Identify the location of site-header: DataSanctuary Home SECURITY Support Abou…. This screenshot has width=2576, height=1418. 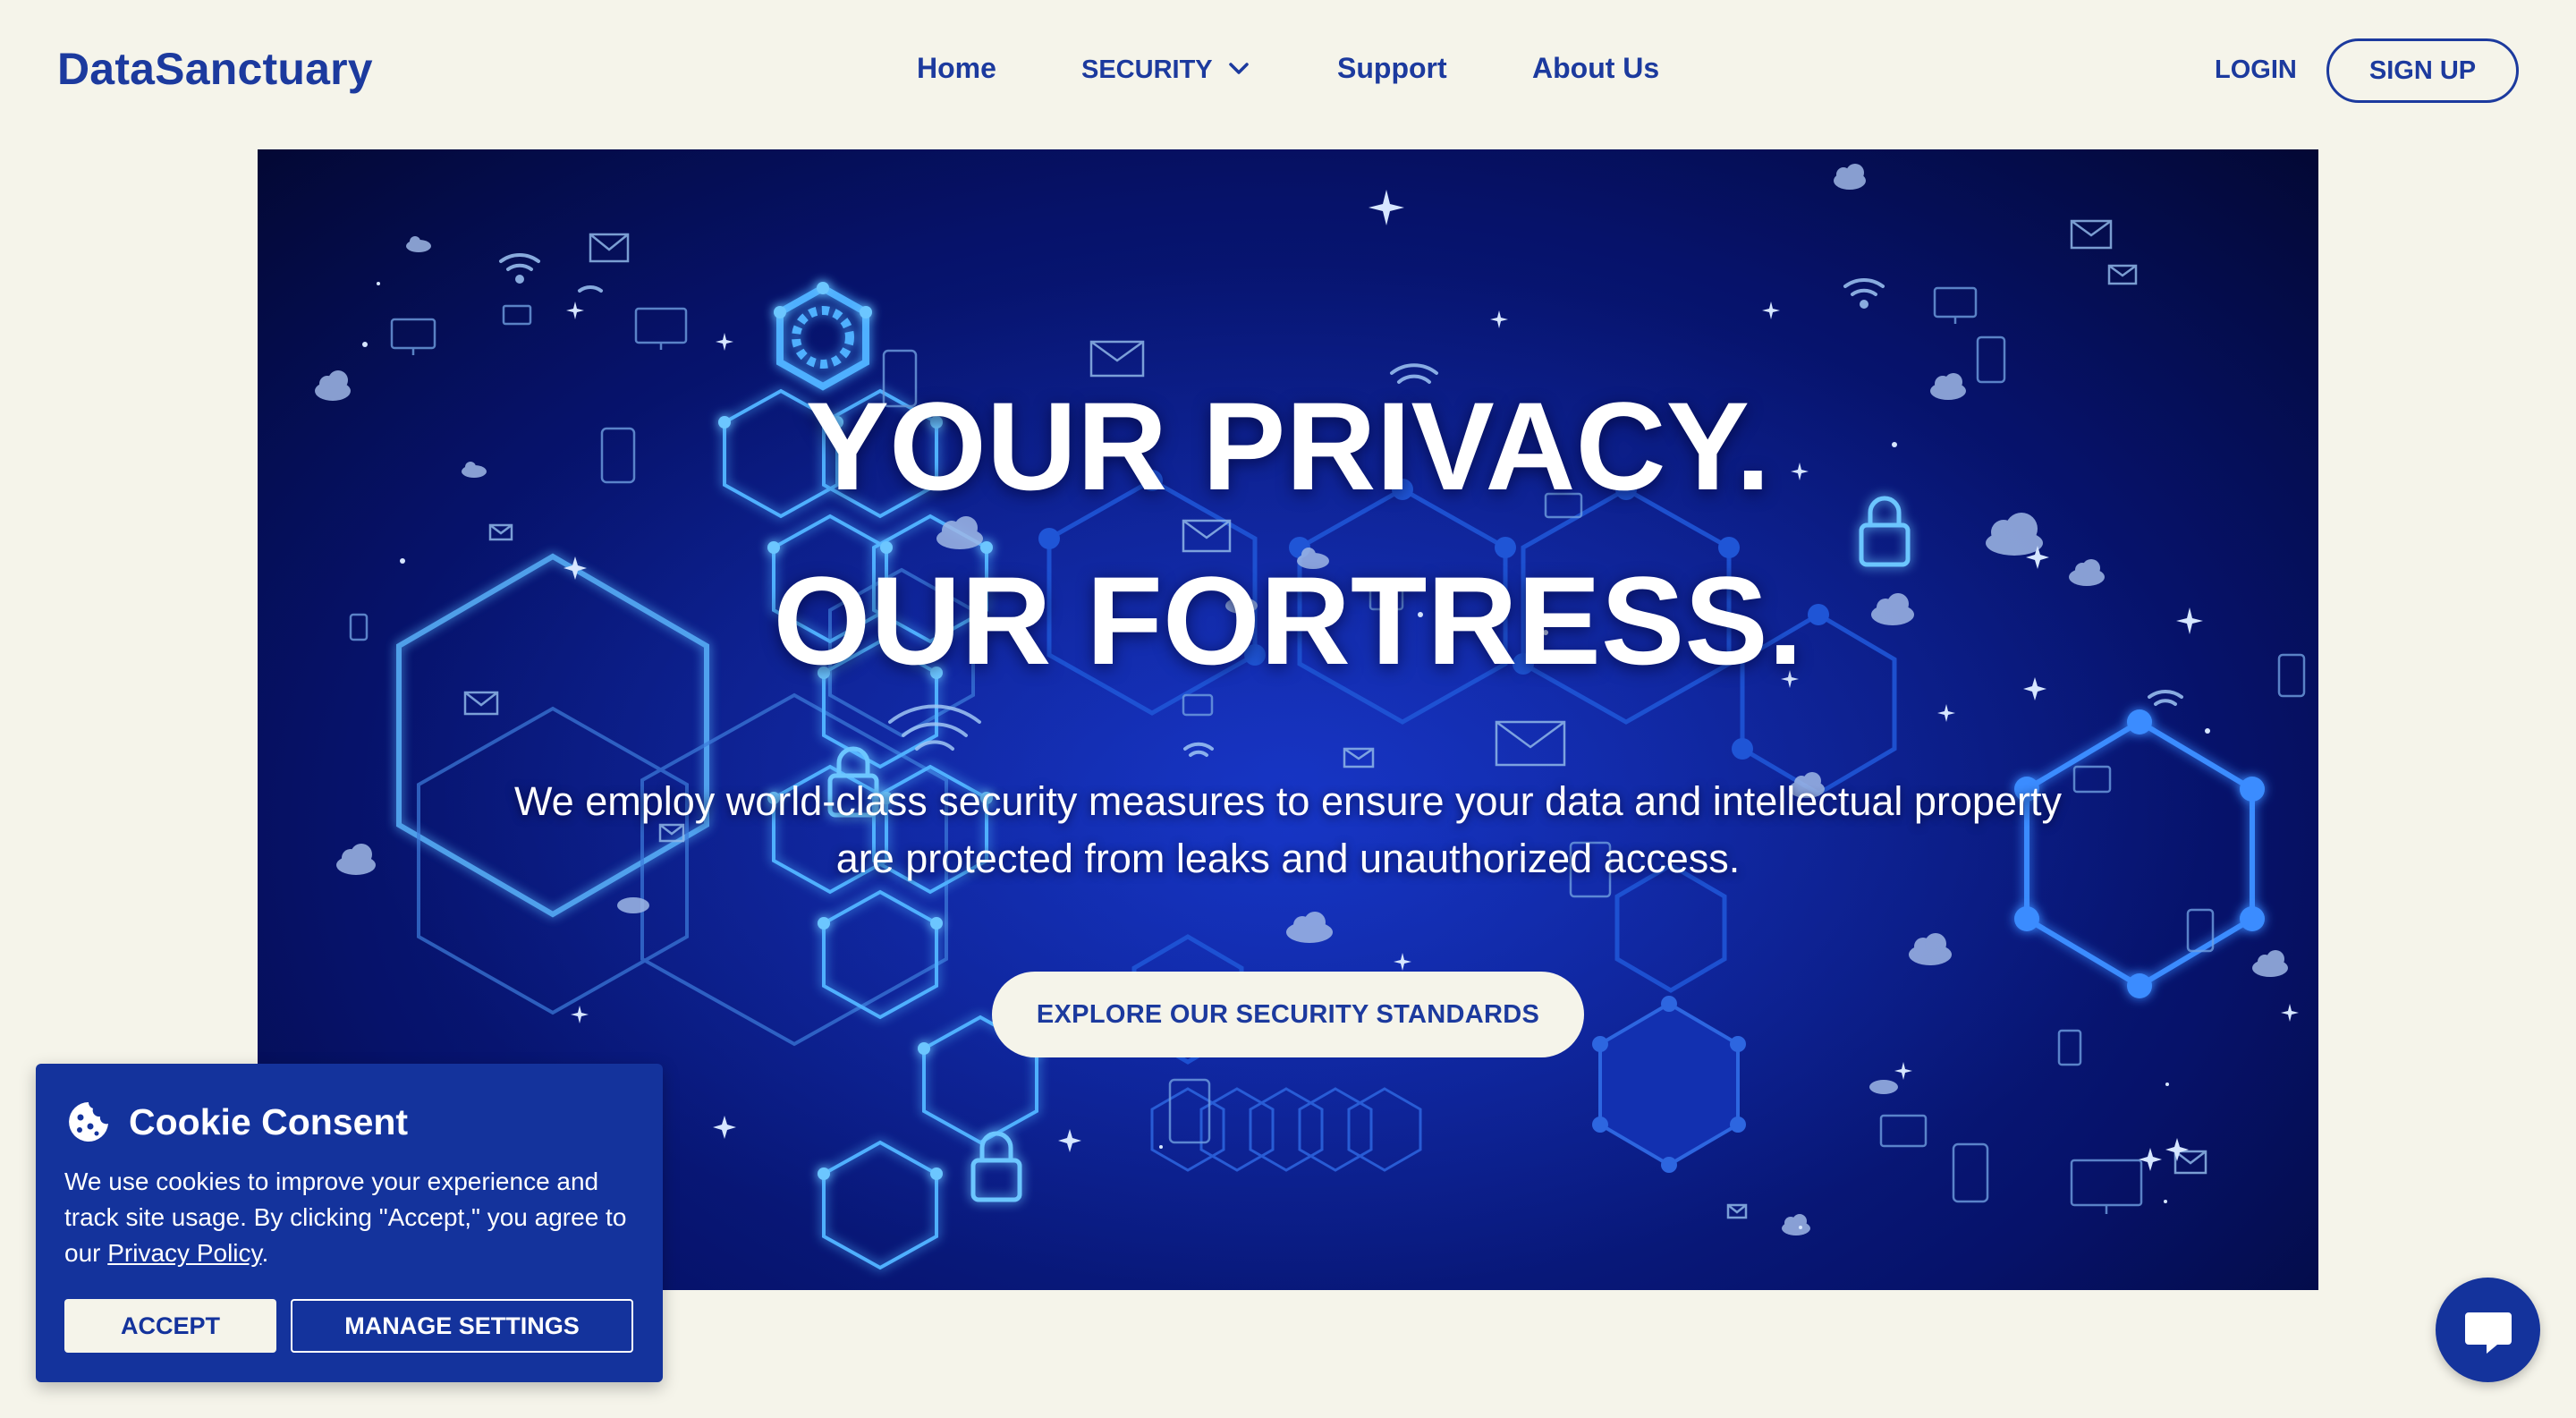
(1288, 71).